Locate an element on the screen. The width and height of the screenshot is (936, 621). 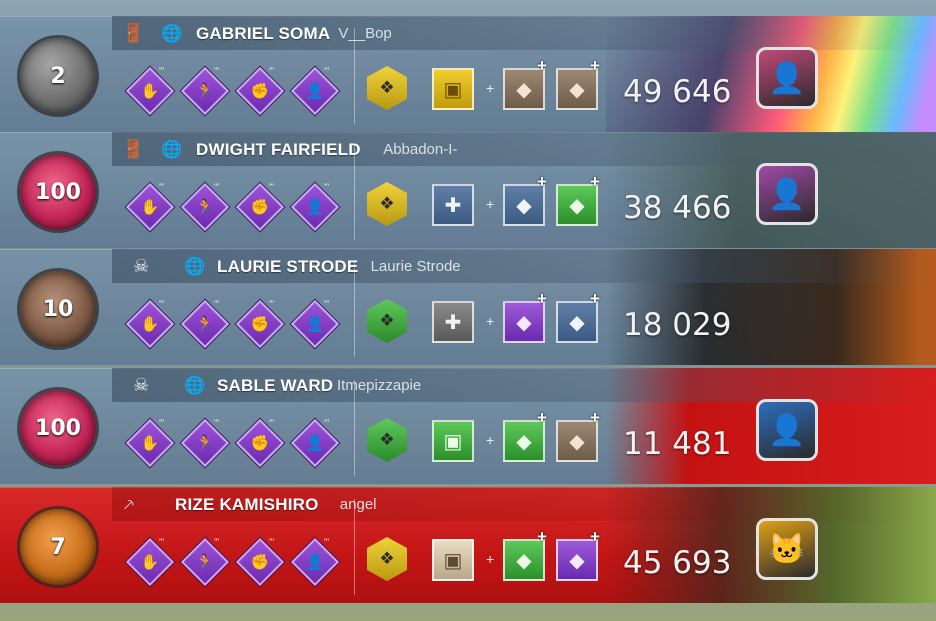
prestige-badge: 7 is located at coordinates (58, 547).